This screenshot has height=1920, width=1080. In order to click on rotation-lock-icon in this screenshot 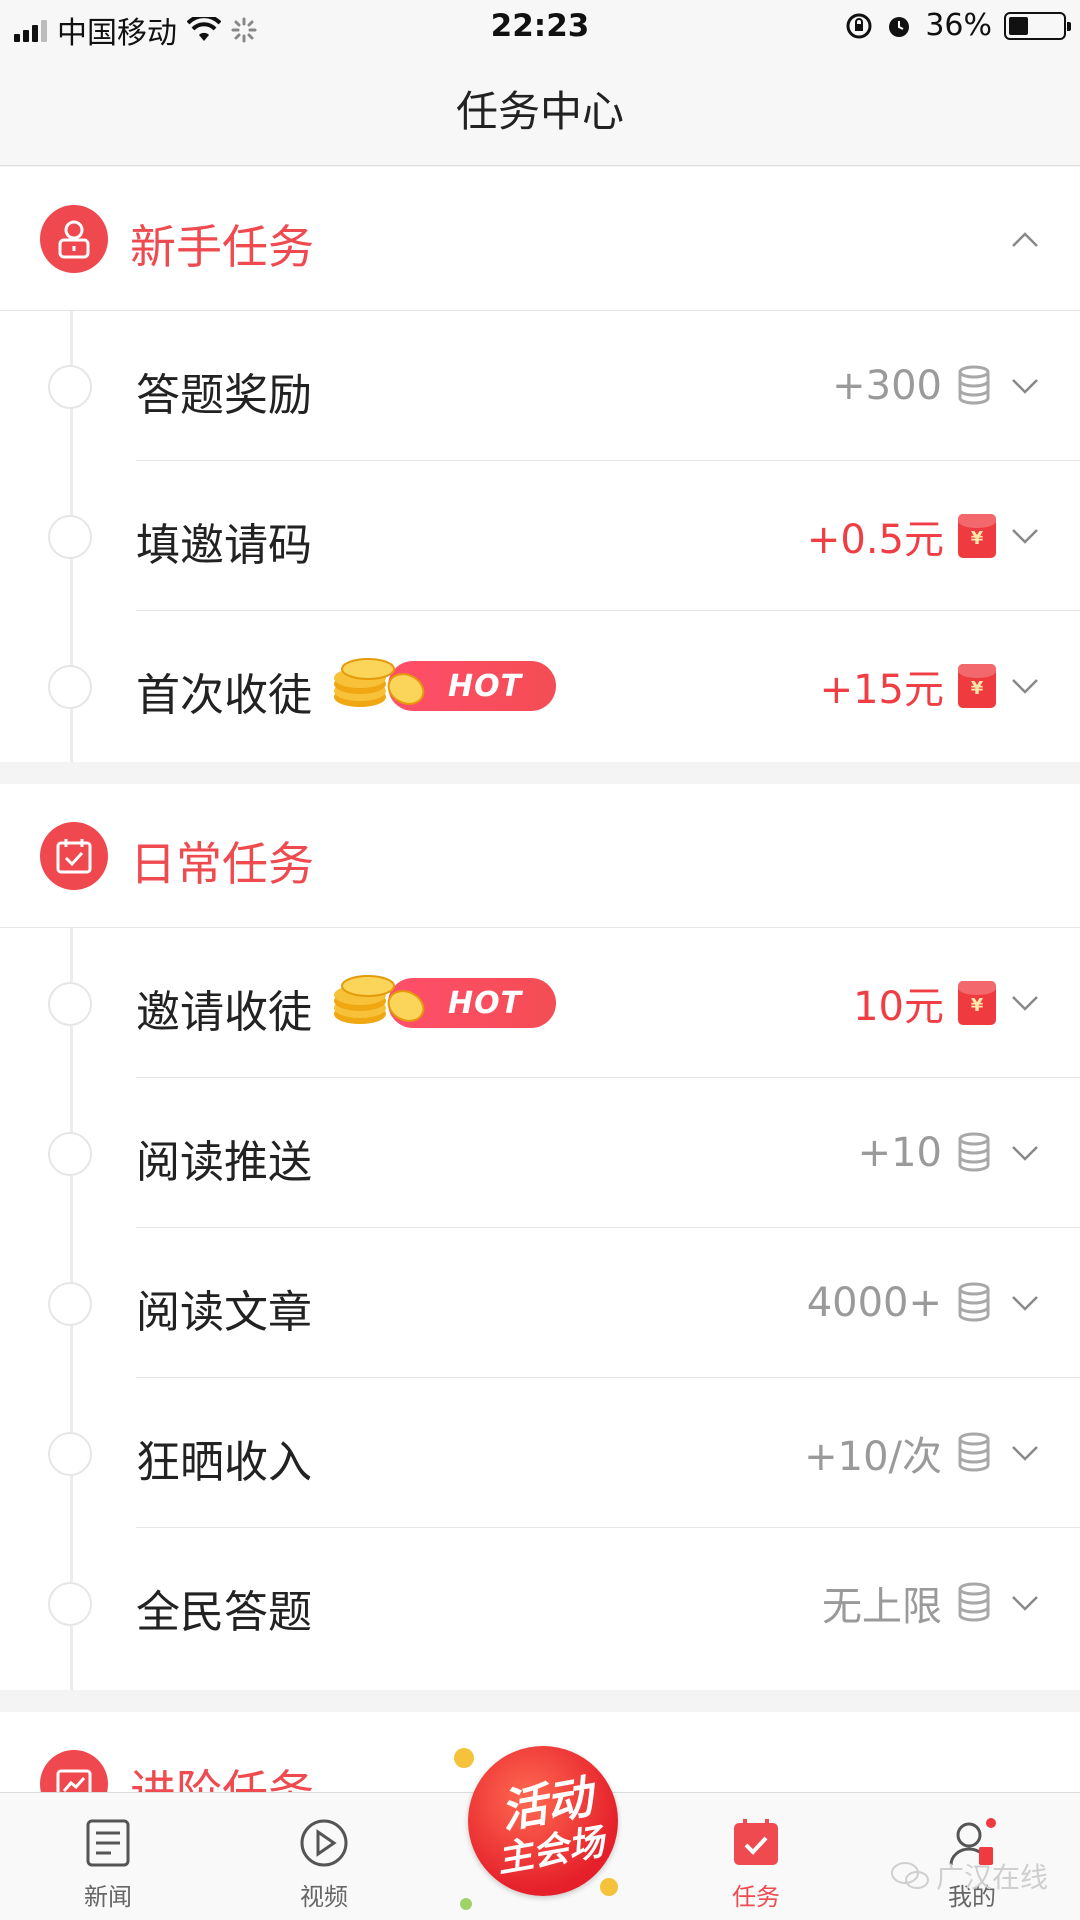, I will do `click(859, 25)`.